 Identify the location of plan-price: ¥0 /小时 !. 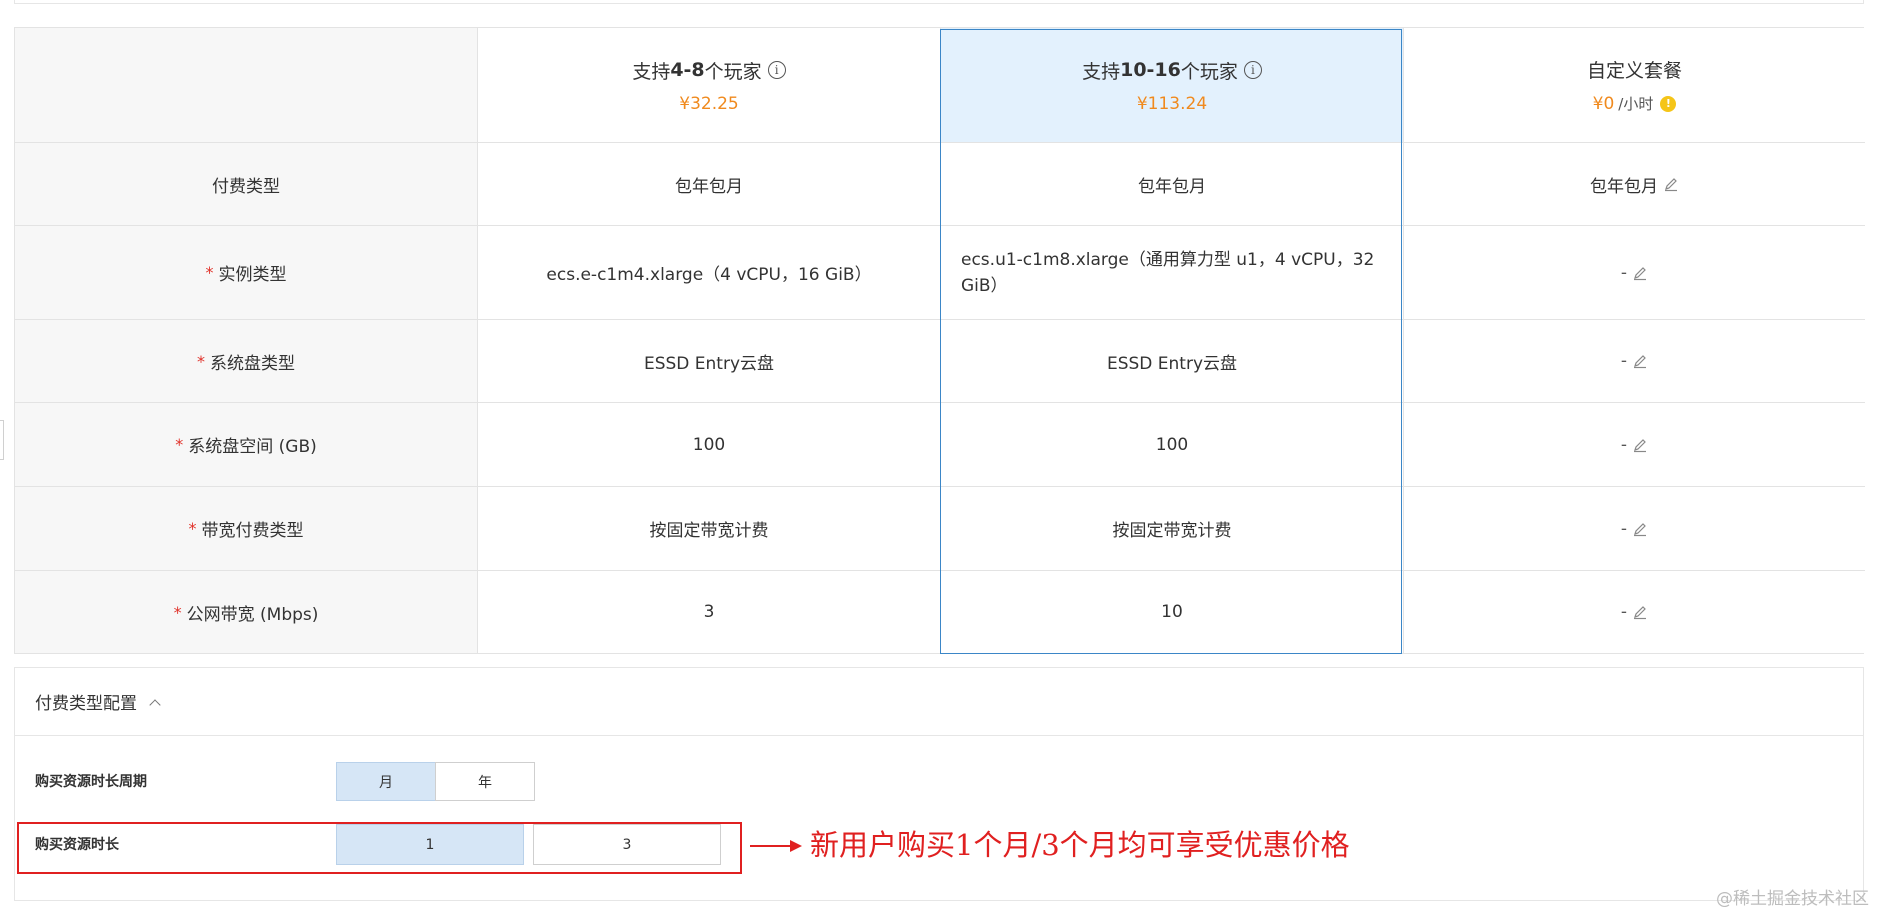
(1635, 103).